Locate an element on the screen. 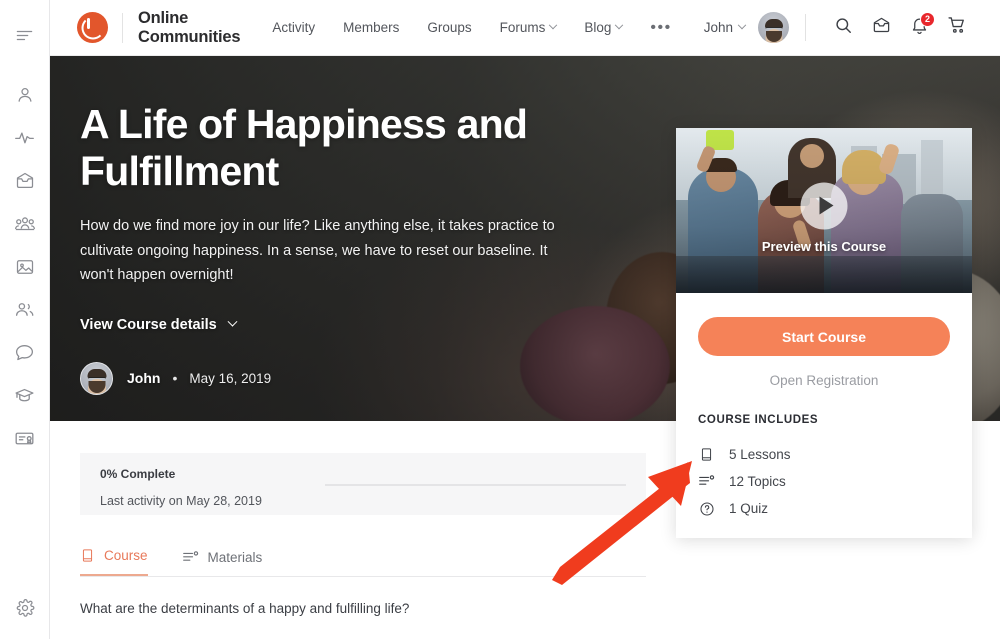 The image size is (1000, 639). sidebar-item-activity is located at coordinates (25, 137).